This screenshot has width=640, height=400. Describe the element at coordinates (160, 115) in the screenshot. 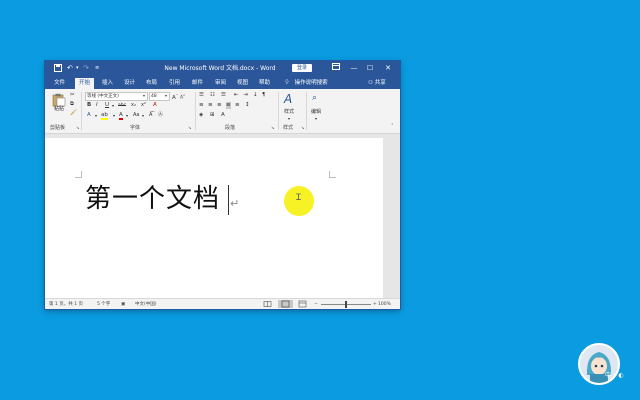

I see `enclose-characters-icon: Ⓐ` at that location.